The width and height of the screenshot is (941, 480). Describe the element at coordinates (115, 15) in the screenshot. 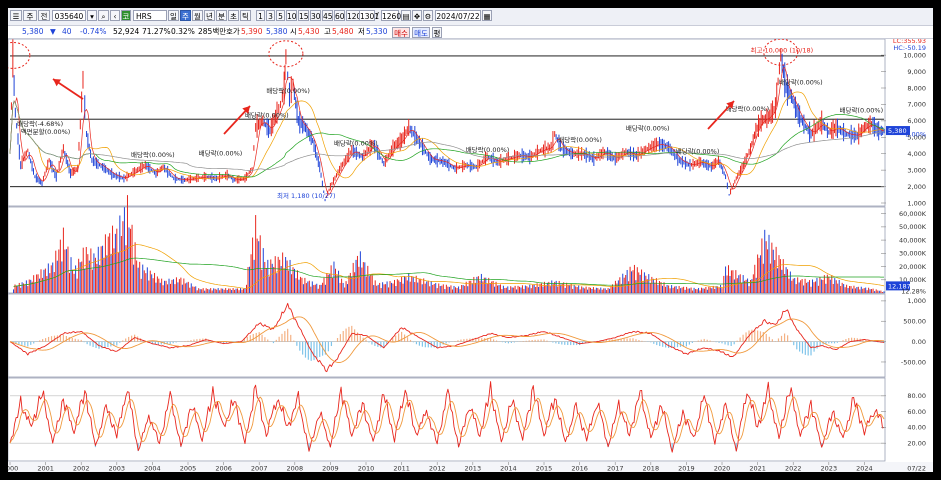

I see `prev-icon: ‹` at that location.